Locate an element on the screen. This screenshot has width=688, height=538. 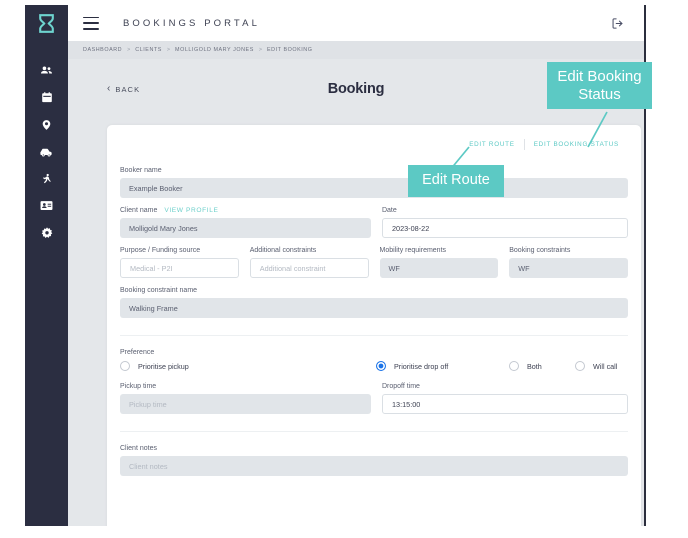
sidebar-item-activity is located at coordinates (46, 178).